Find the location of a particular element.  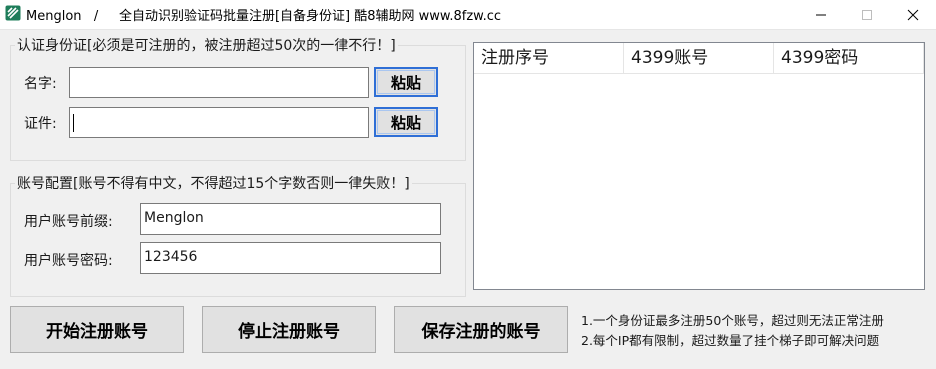

name-label: 名字: is located at coordinates (40, 84).